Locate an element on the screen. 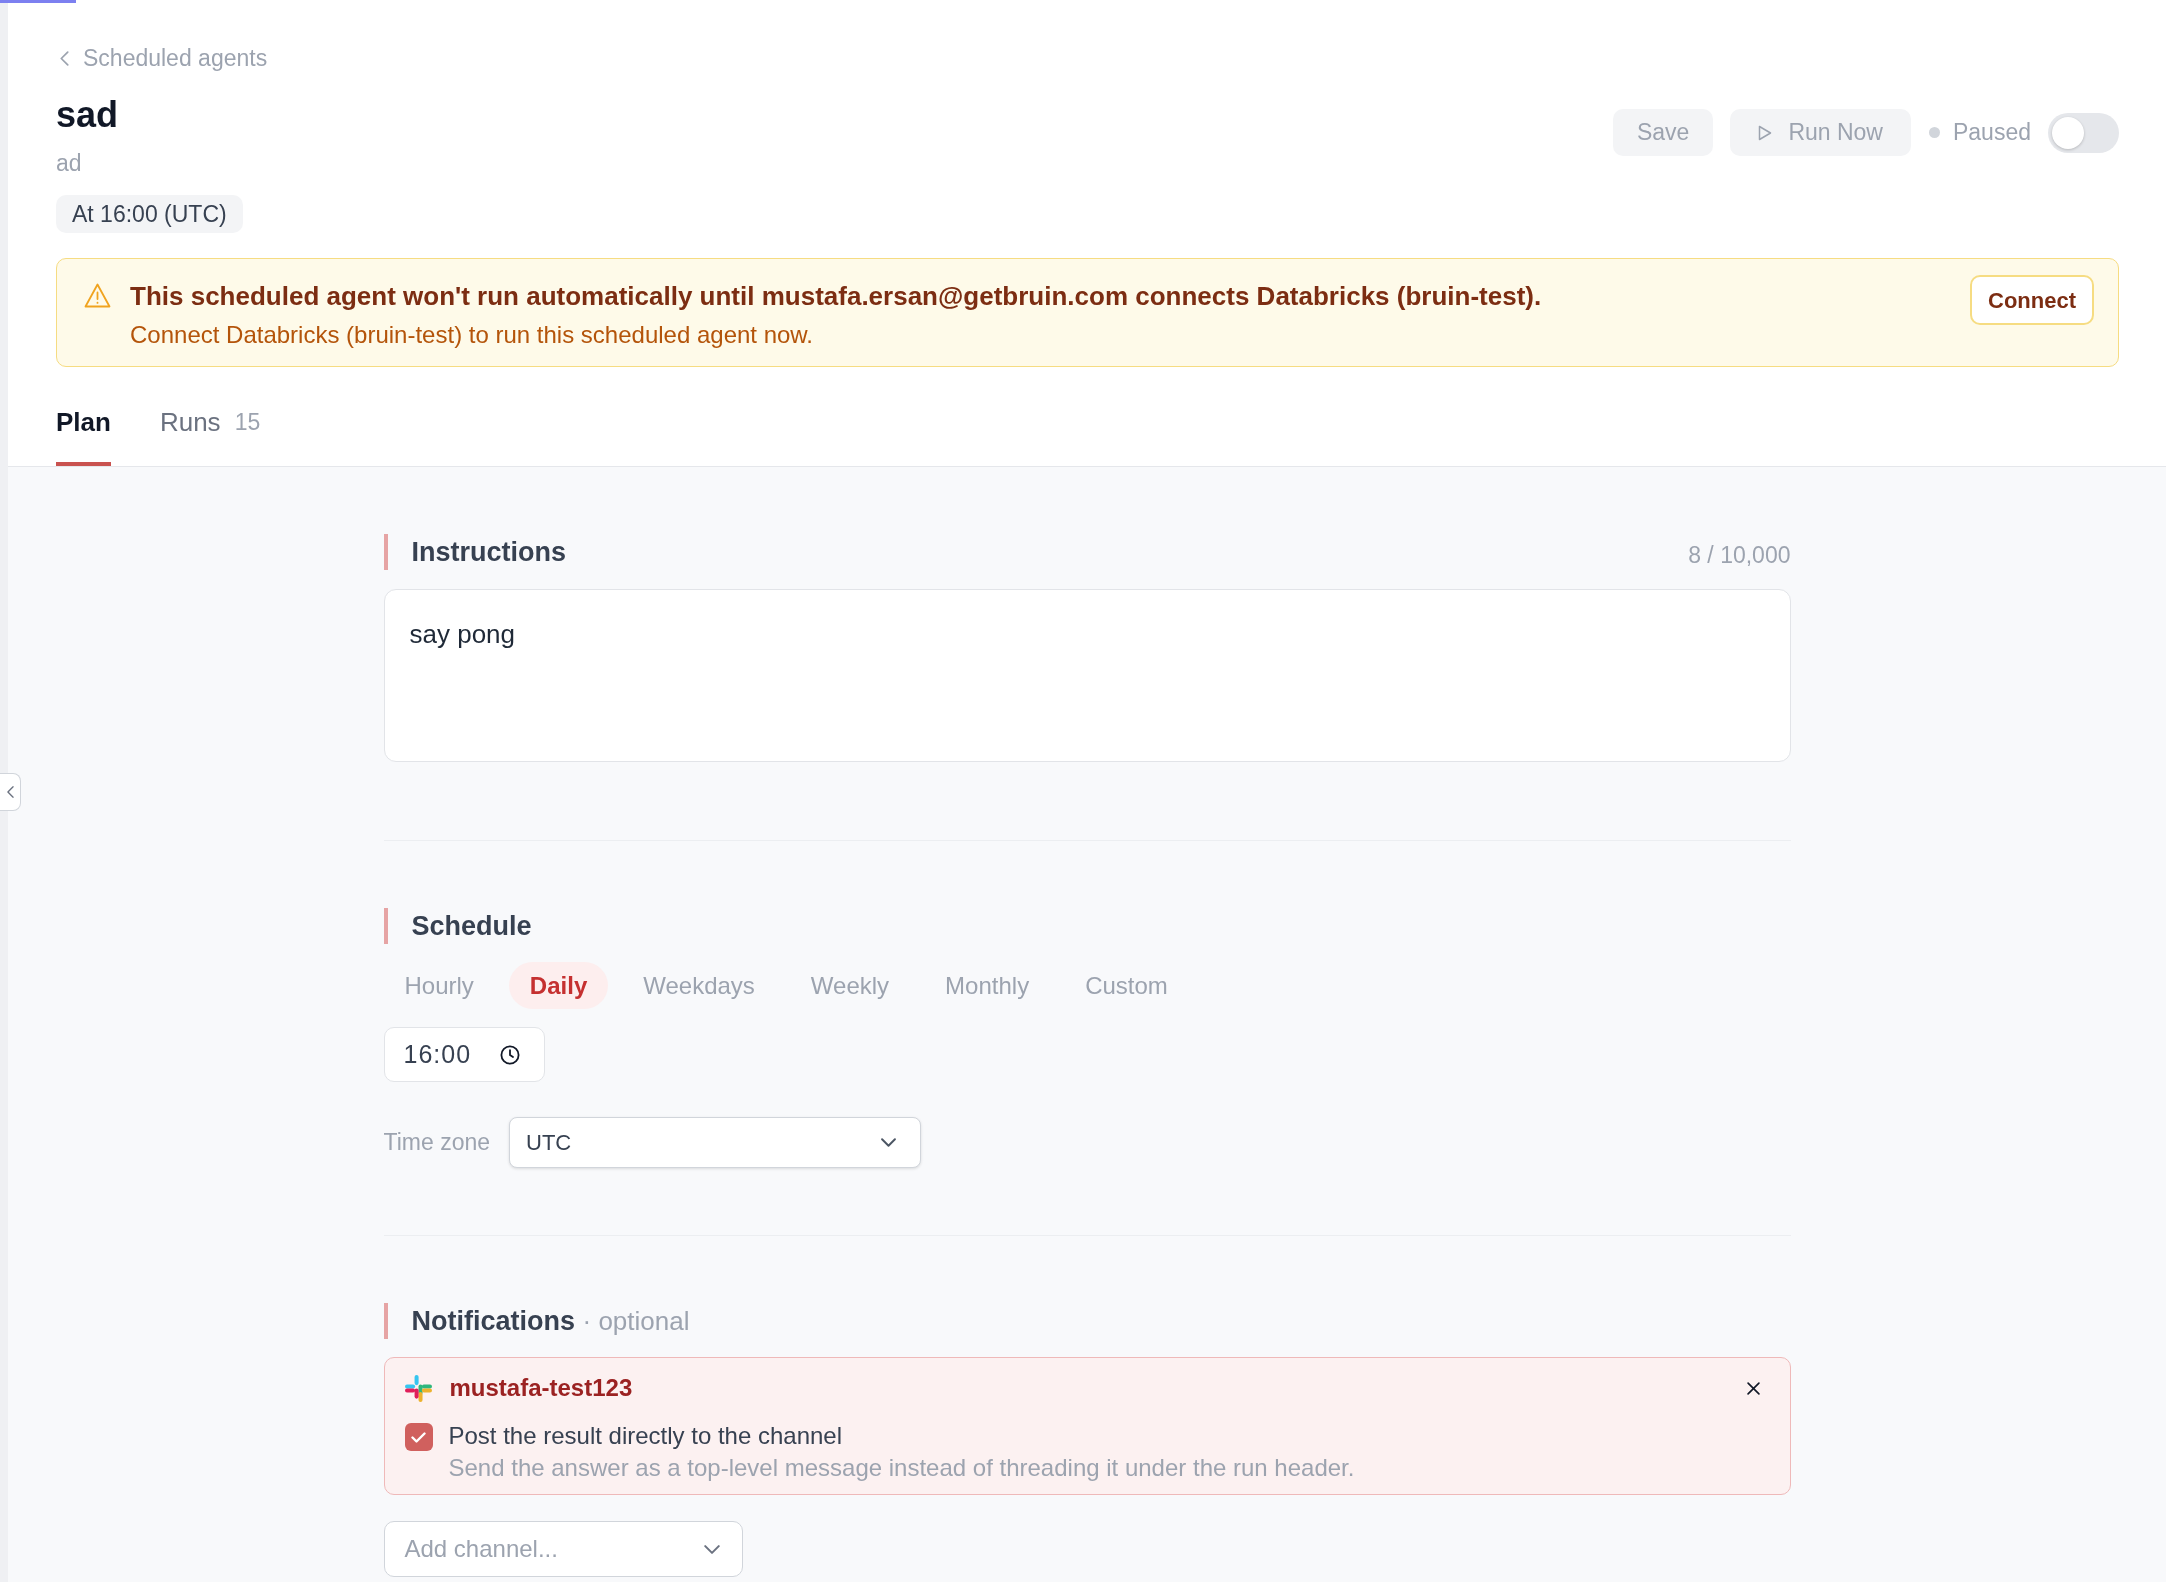 This screenshot has width=2166, height=1582. connect-button: Connect is located at coordinates (2032, 300).